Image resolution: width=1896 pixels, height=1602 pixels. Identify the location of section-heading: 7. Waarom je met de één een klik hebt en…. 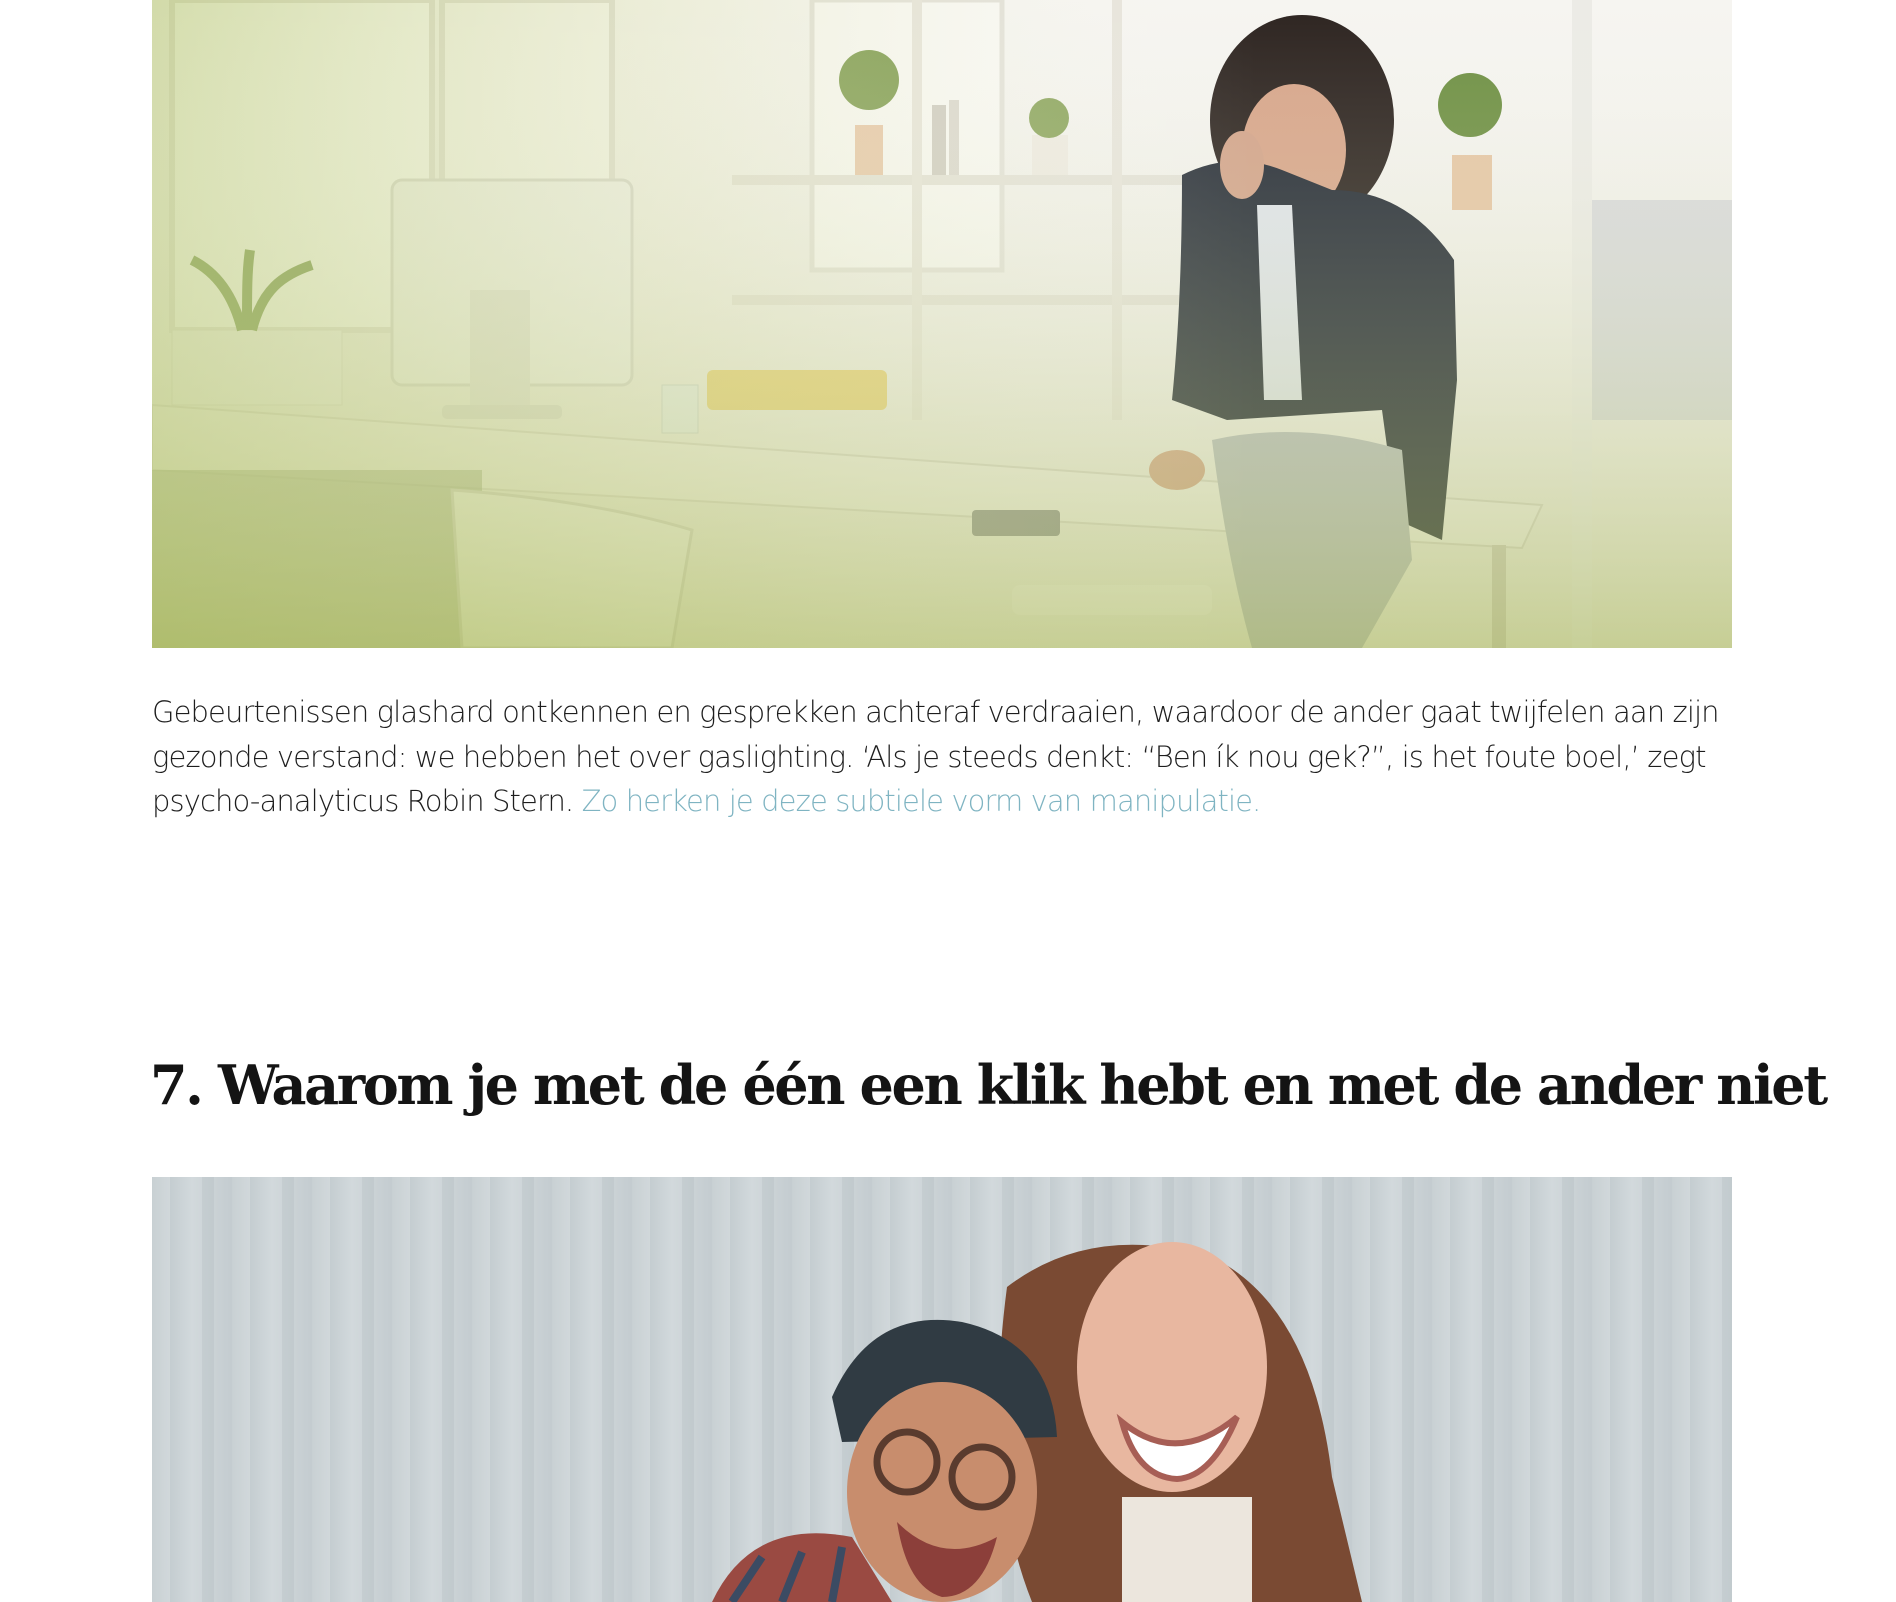
(989, 1085).